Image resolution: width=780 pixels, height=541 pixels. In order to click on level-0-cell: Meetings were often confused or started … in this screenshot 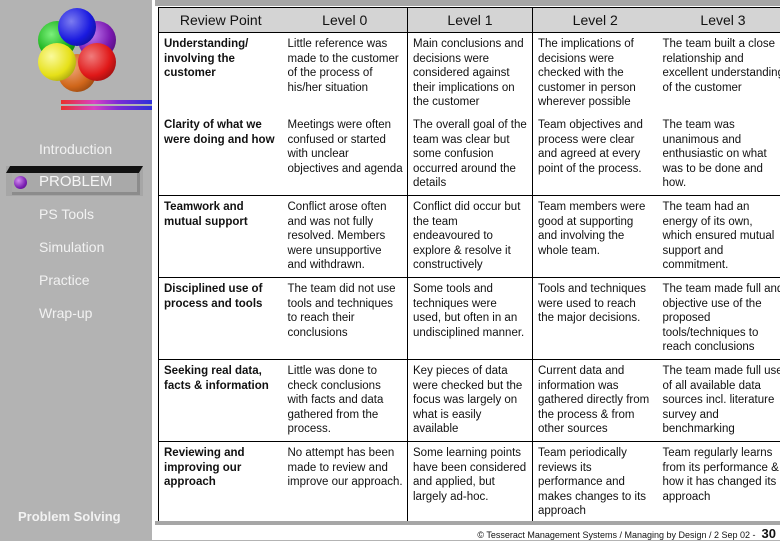, I will do `click(345, 155)`.